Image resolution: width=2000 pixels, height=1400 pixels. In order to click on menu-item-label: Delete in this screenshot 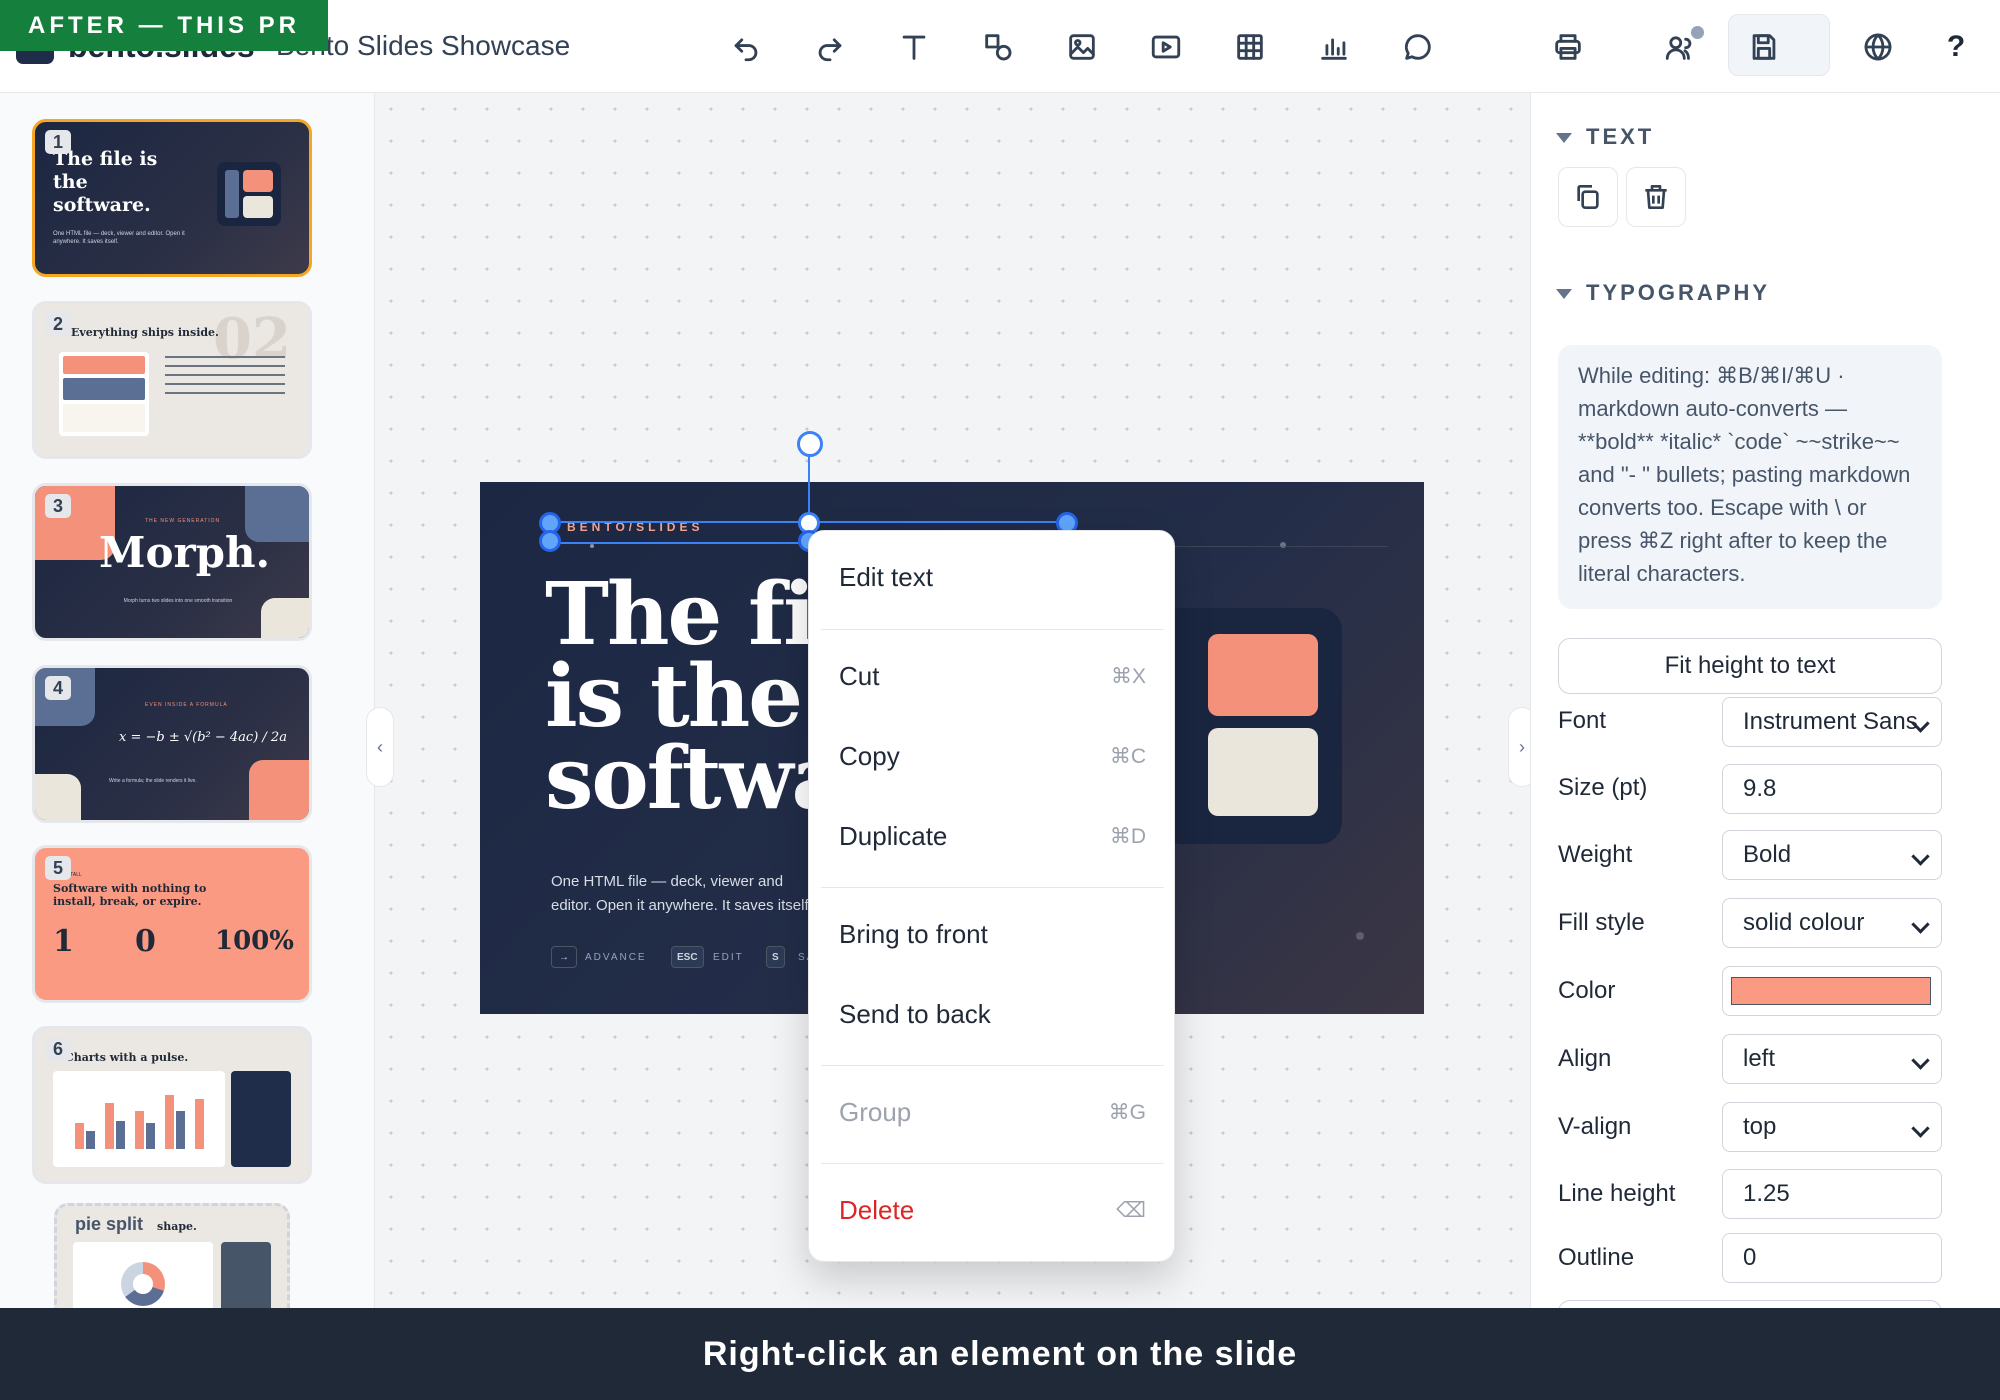, I will do `click(877, 1209)`.